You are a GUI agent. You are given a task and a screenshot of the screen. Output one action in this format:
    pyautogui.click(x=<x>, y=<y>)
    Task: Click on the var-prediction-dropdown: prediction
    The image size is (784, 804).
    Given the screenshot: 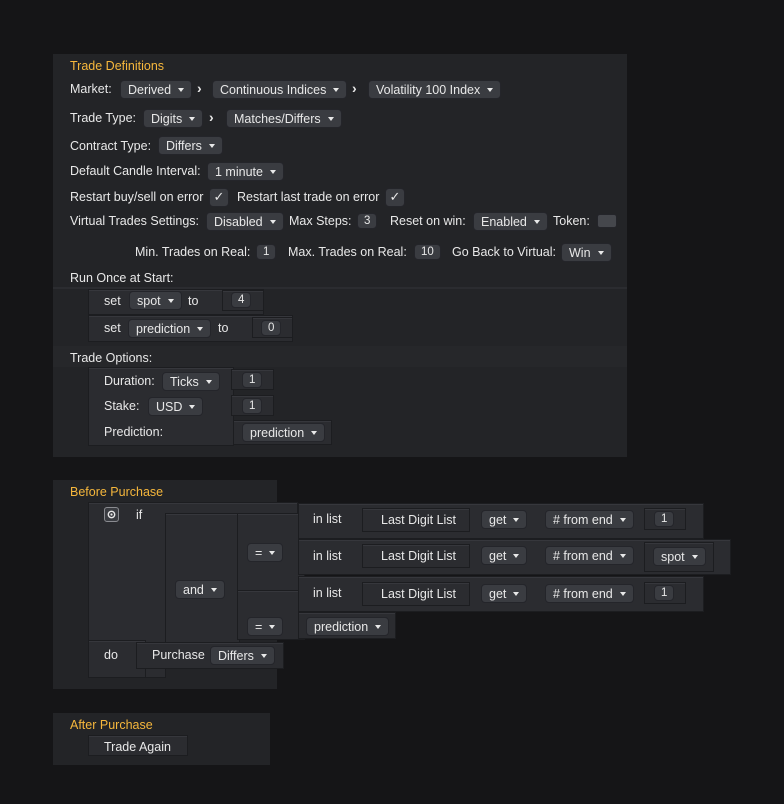 What is the action you would take?
    pyautogui.click(x=170, y=328)
    